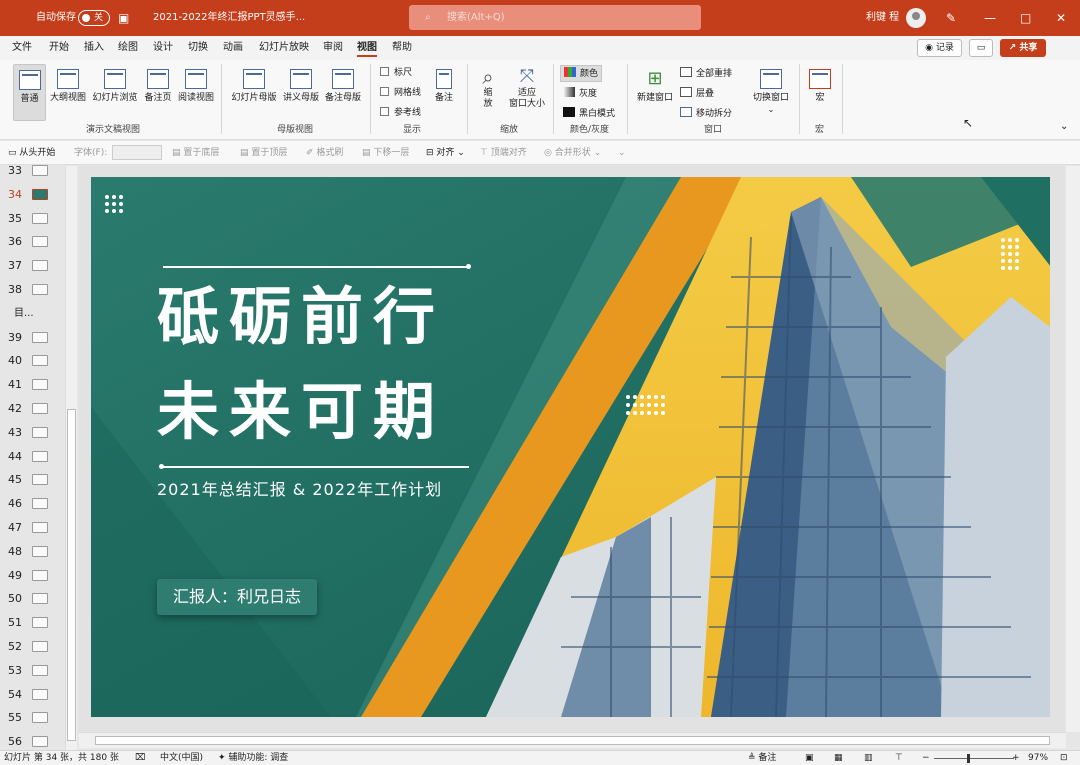 Image resolution: width=1080 pixels, height=765 pixels. I want to click on handout-master-button: 讲义母版, so click(301, 84).